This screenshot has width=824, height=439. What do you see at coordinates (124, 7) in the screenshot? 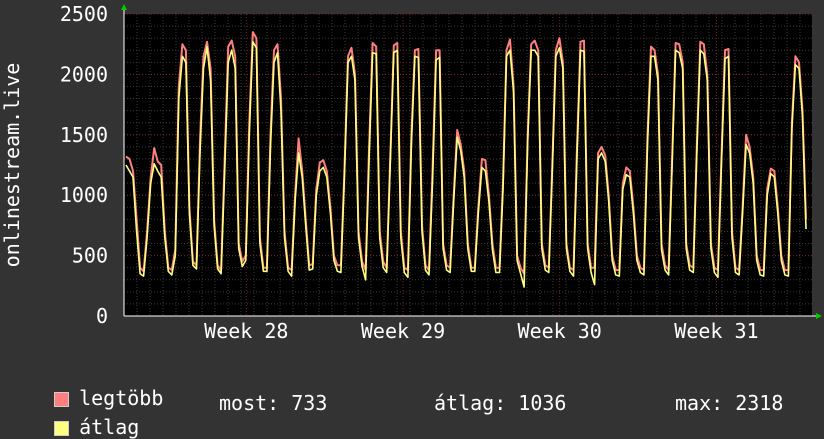
I see `y-axis-arrow-icon` at bounding box center [124, 7].